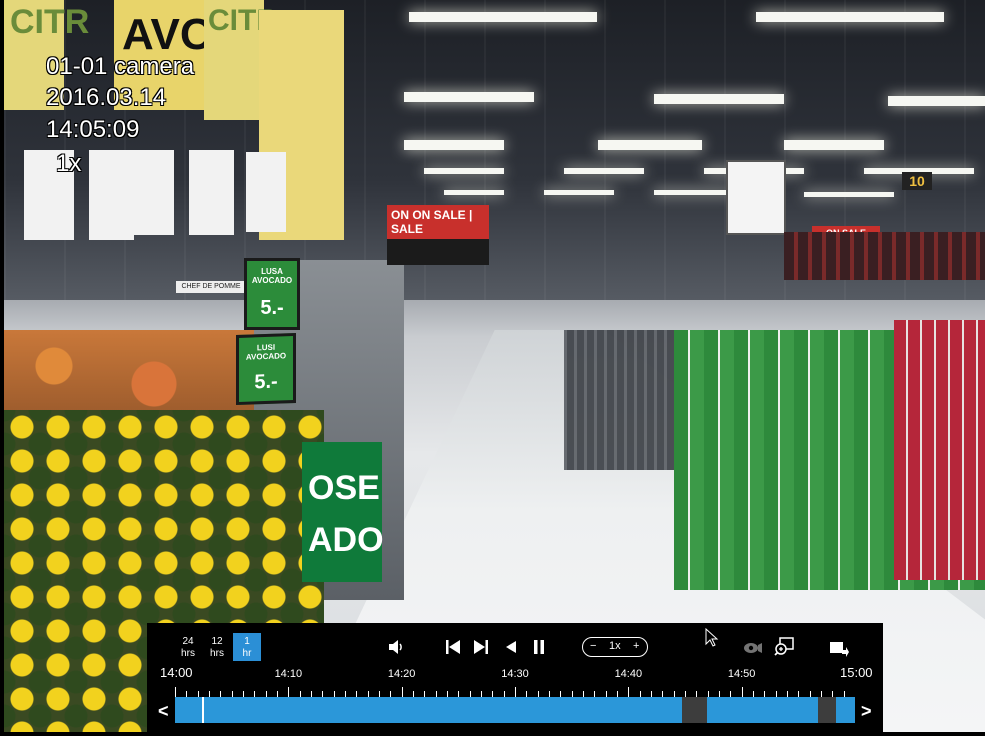 This screenshot has height=736, width=985. What do you see at coordinates (756, 197) in the screenshot?
I see `hanging-display` at bounding box center [756, 197].